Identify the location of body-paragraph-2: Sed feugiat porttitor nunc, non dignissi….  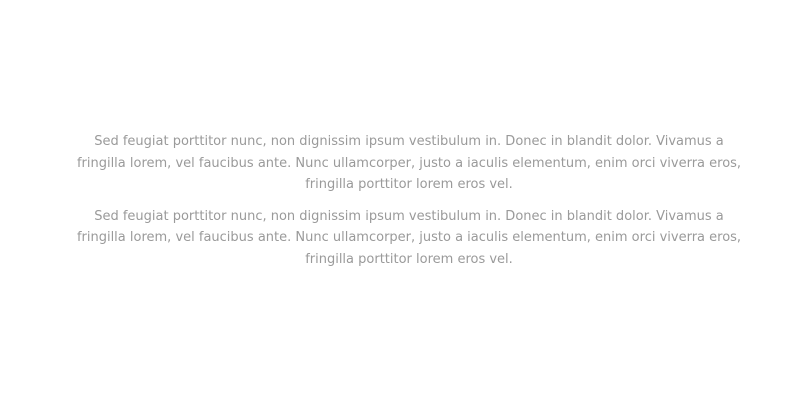
(409, 237).